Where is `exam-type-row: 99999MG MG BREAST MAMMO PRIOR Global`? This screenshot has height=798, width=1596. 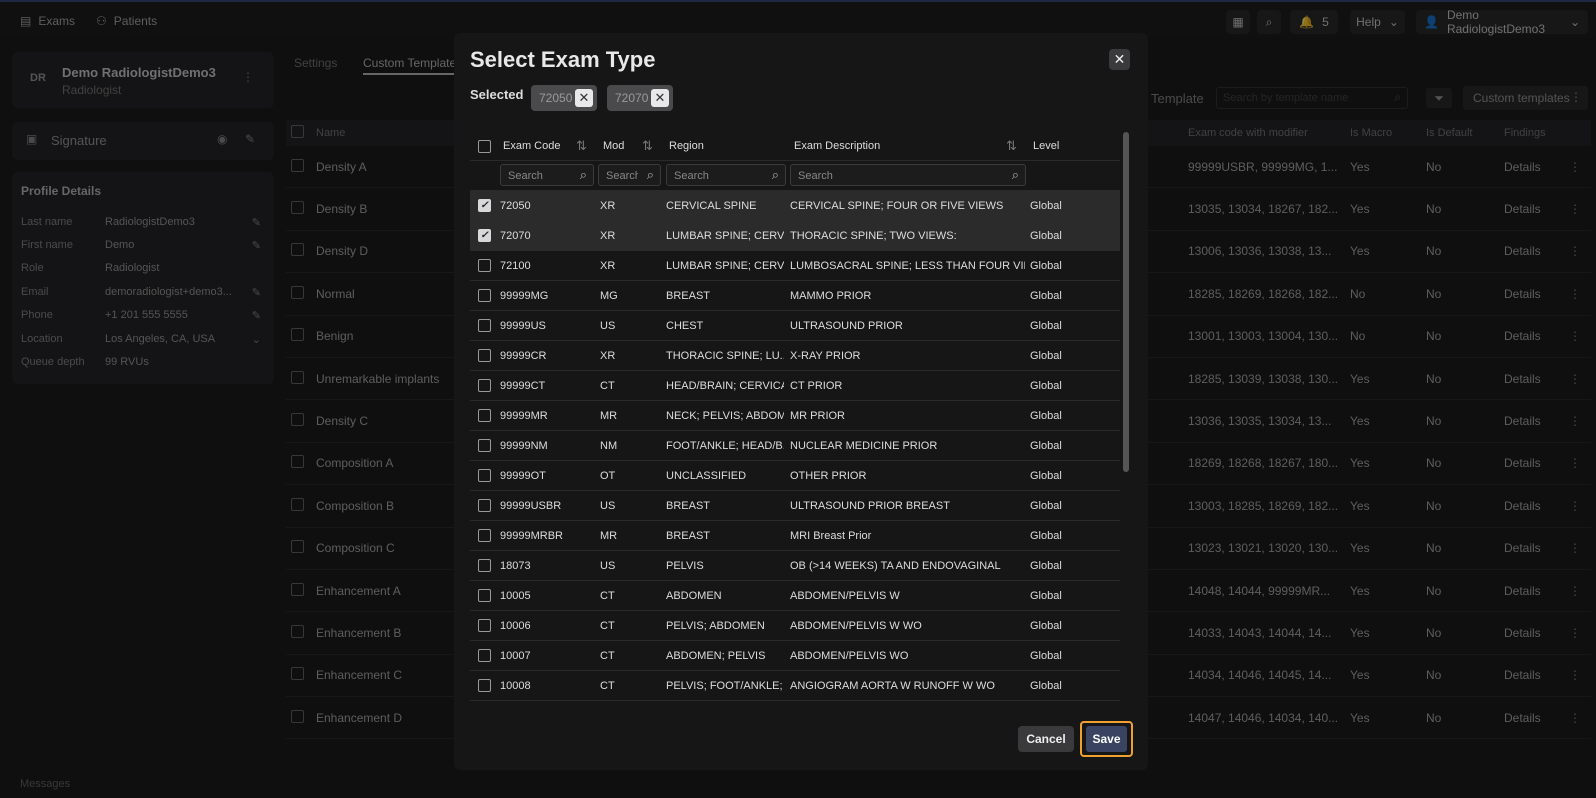
exam-type-row: 99999MG MG BREAST MAMMO PRIOR Global is located at coordinates (795, 296).